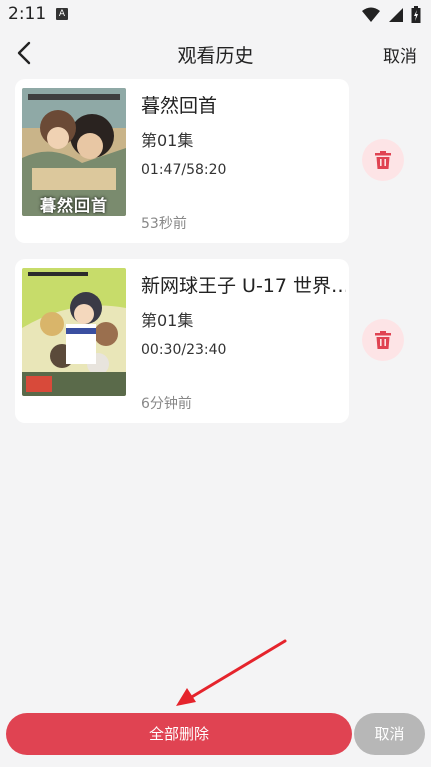 This screenshot has width=431, height=767. Describe the element at coordinates (370, 14) in the screenshot. I see `wifi-icon` at that location.